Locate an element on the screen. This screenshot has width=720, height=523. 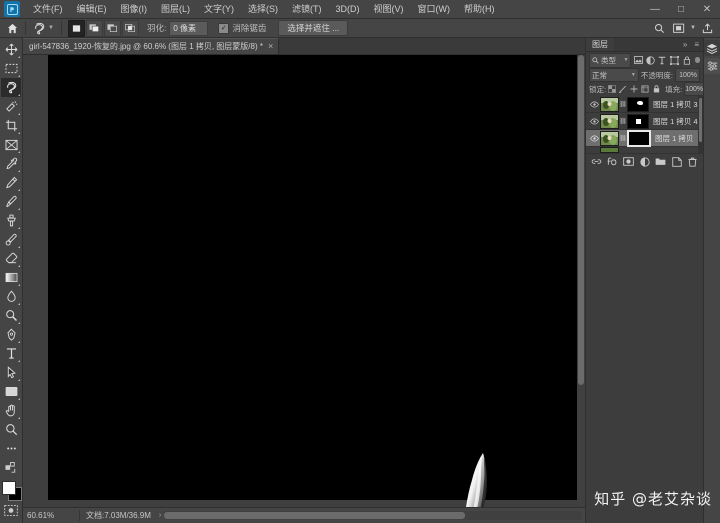
adjustment-filter-icon is located at coordinates (650, 60).